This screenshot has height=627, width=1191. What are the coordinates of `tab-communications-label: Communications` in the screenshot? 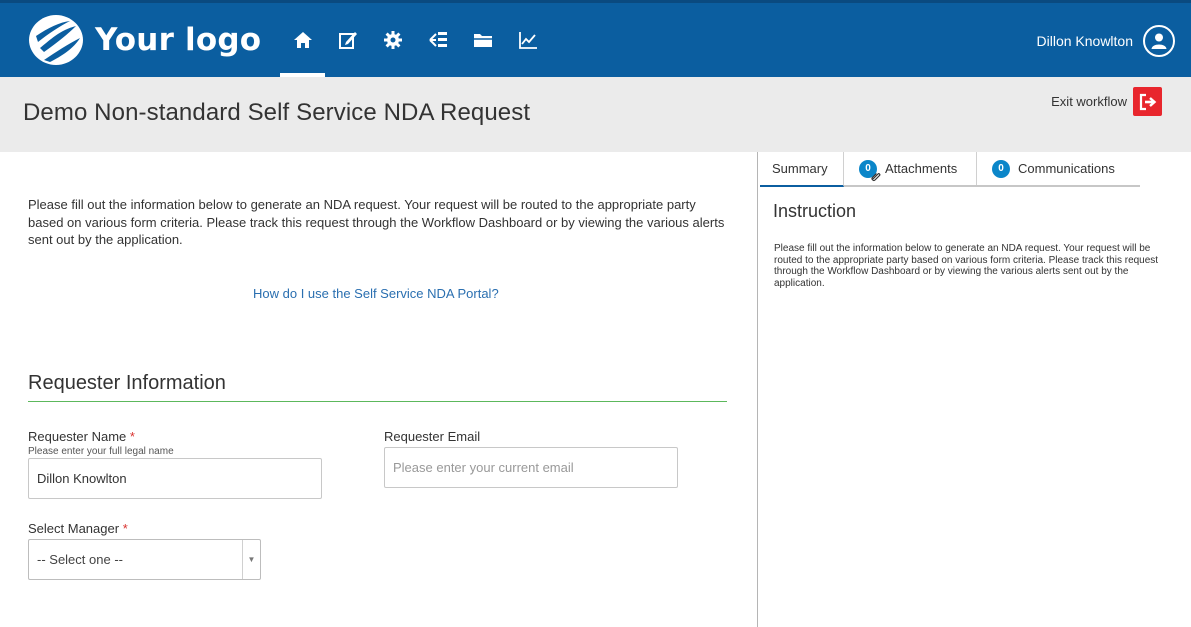 It's located at (1066, 168).